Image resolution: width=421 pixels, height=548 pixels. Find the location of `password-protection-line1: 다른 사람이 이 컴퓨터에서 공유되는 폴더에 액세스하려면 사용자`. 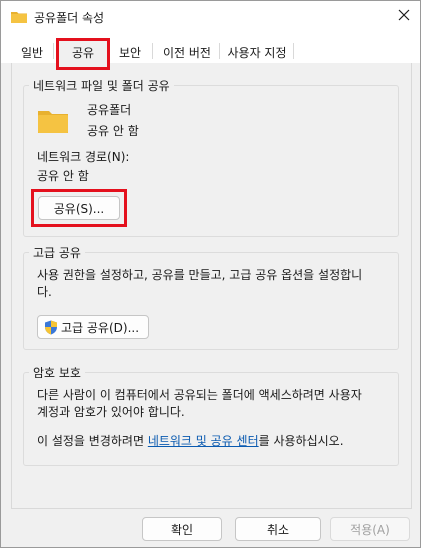

password-protection-line1: 다른 사람이 이 컴퓨터에서 공유되는 폴더에 액세스하려면 사용자 is located at coordinates (199, 395).